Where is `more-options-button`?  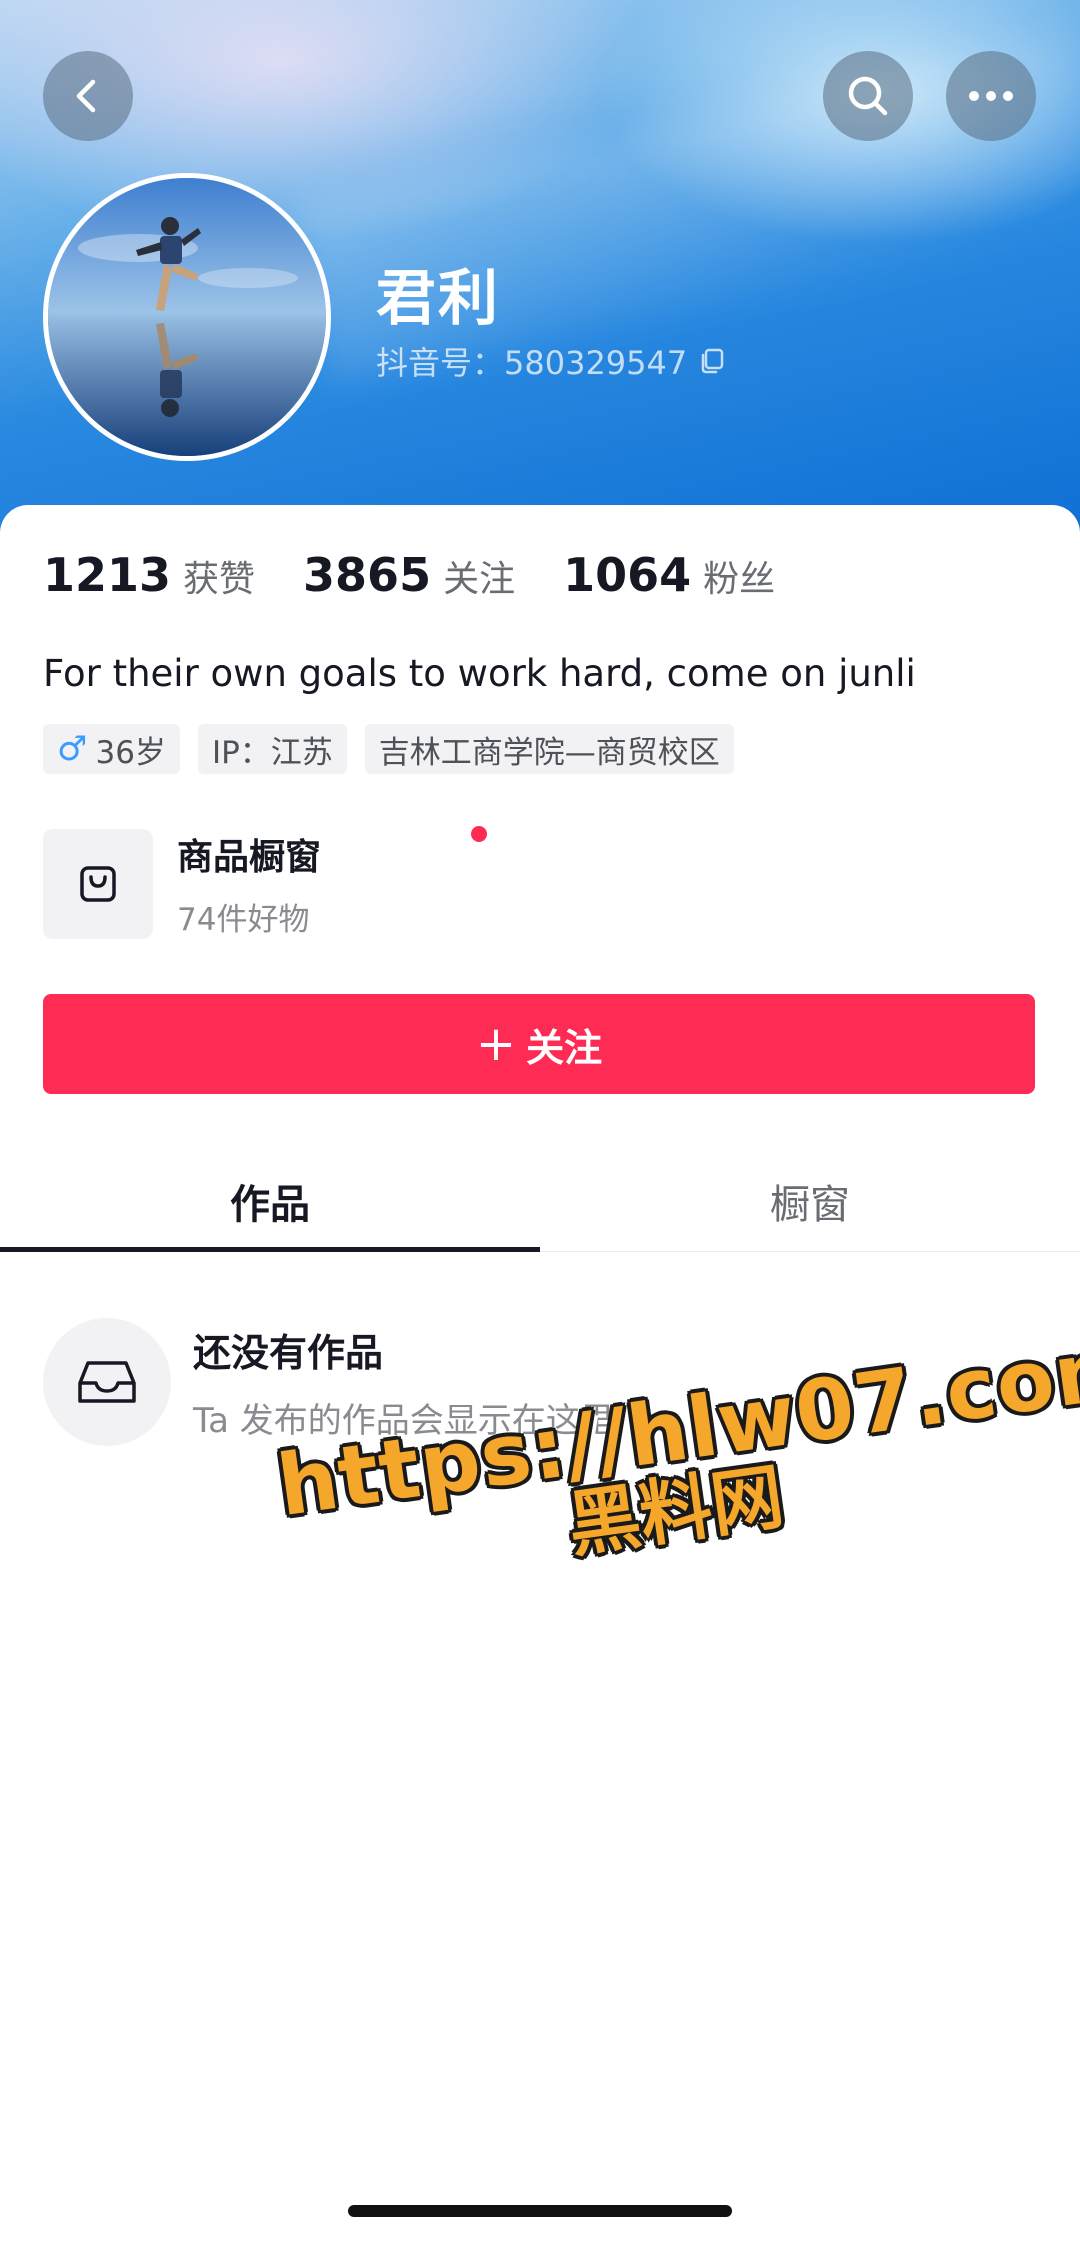 more-options-button is located at coordinates (991, 96).